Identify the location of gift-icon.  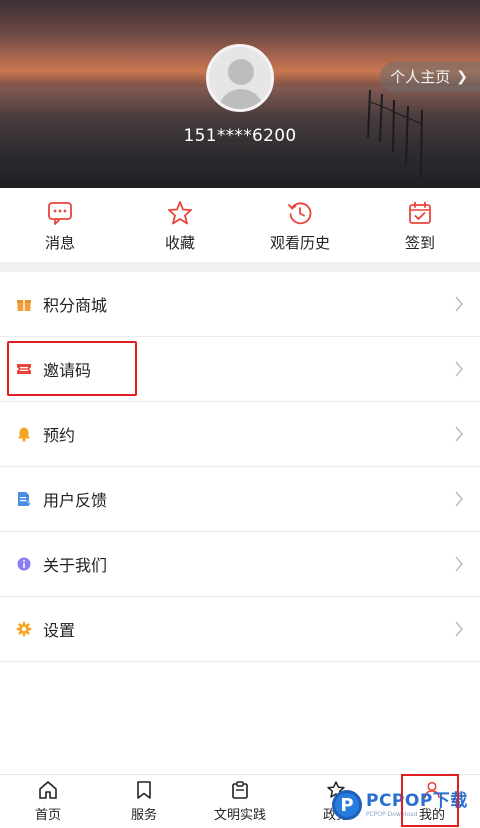
(24, 304).